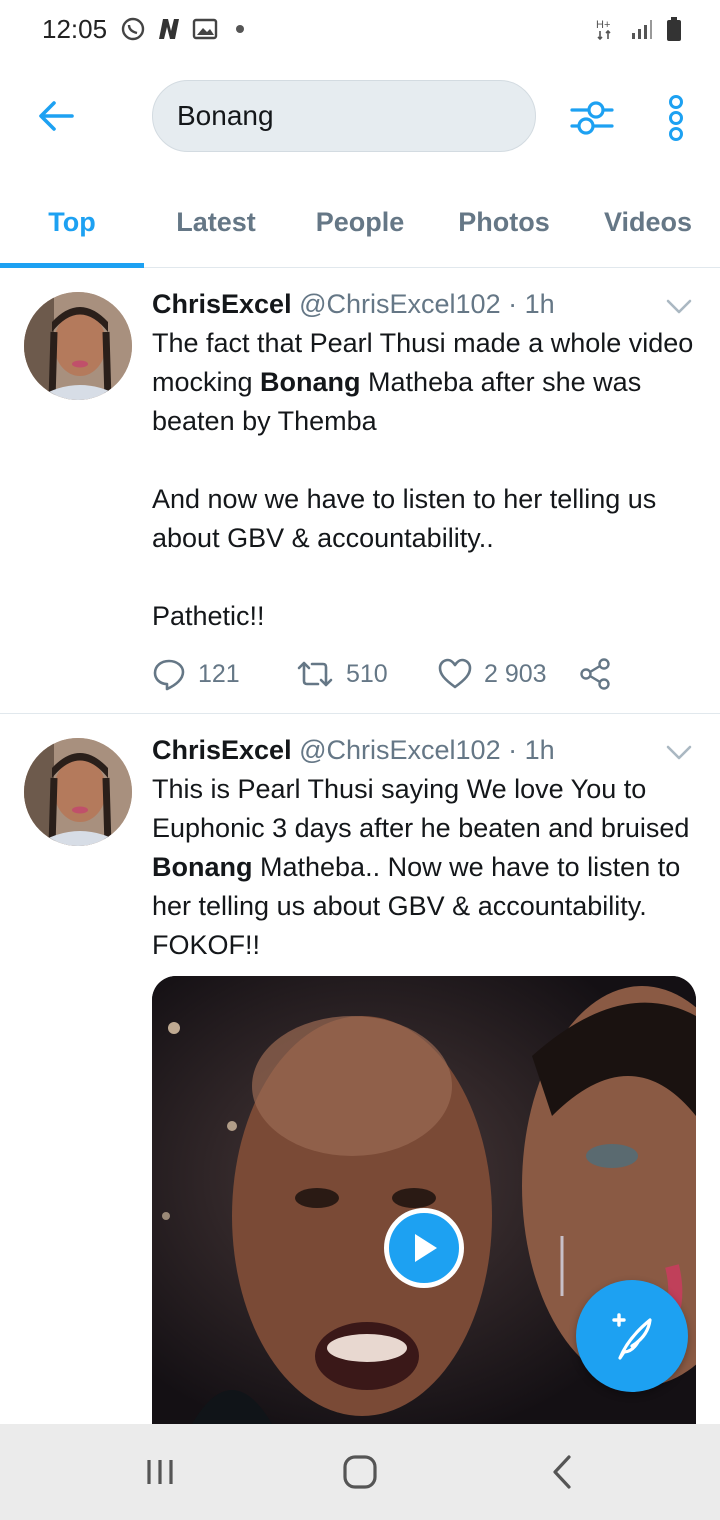  I want to click on tweet-actions: 121 510 2 903, so click(422, 674).